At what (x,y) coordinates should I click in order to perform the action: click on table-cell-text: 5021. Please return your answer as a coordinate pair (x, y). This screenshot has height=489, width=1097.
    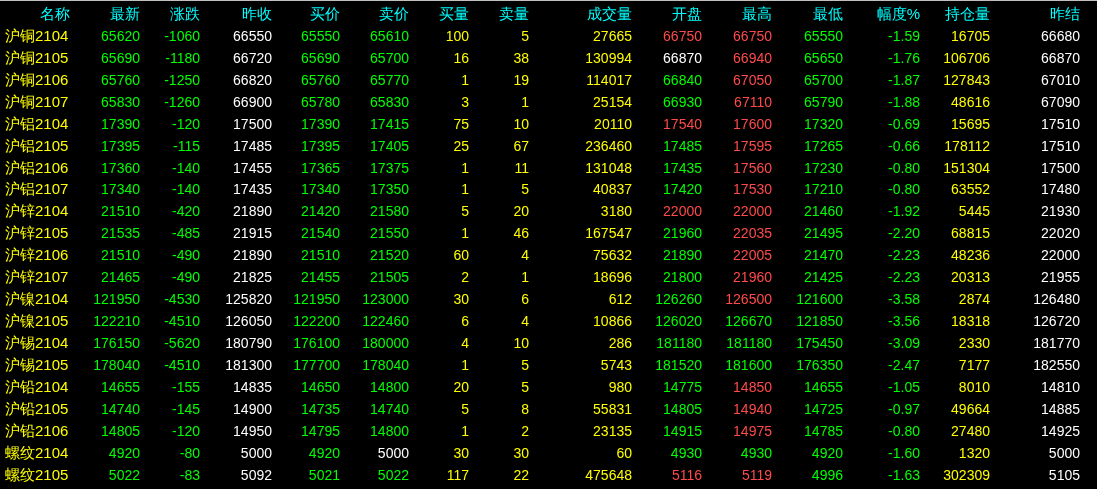
    Looking at the image, I should click on (323, 474).